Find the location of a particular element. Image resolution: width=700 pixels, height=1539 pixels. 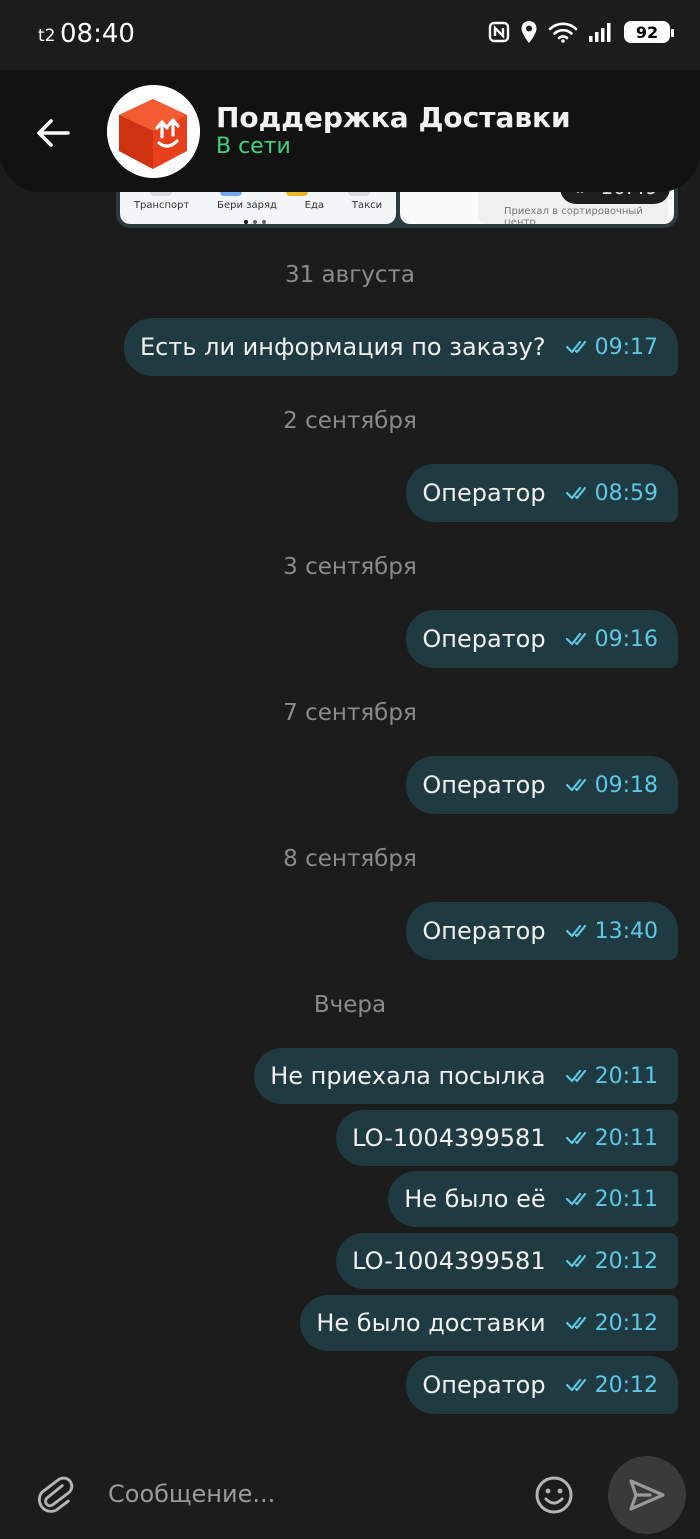

date-separator: 7 сентября is located at coordinates (350, 713).